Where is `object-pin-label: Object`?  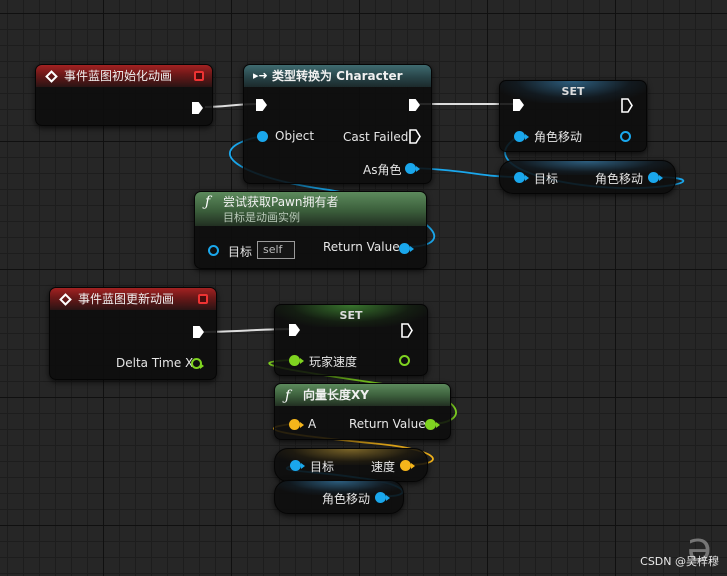
object-pin-label: Object is located at coordinates (295, 136).